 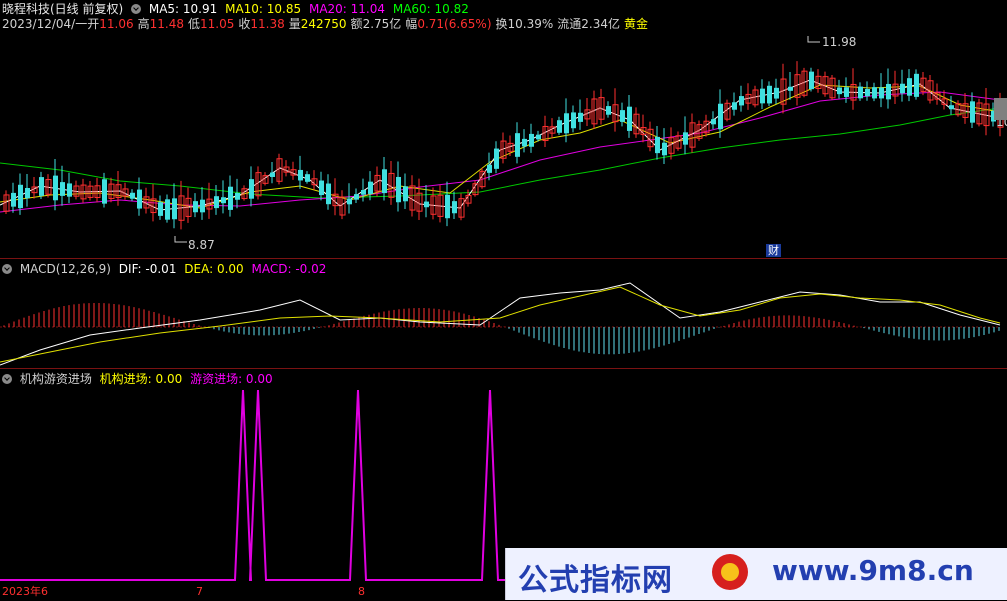 What do you see at coordinates (214, 269) in the screenshot?
I see `macd-dea: DEA: 0.00` at bounding box center [214, 269].